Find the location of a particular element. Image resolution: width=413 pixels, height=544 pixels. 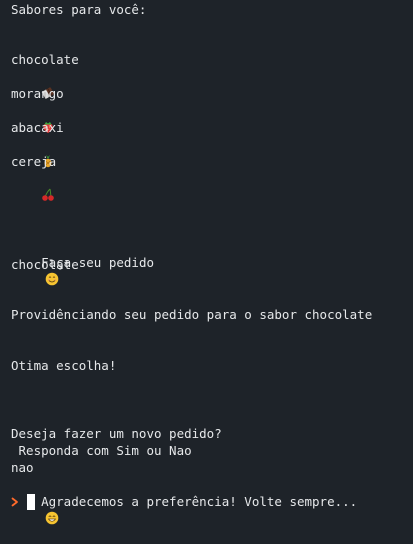

order-input-echo: chocolate is located at coordinates (45, 264).